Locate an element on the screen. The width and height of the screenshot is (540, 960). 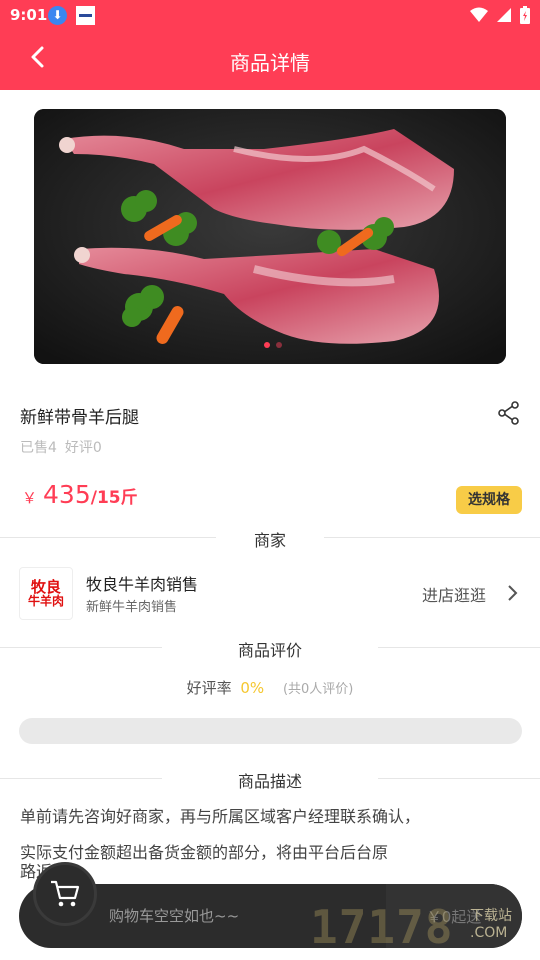
signal-icon is located at coordinates (504, 15).